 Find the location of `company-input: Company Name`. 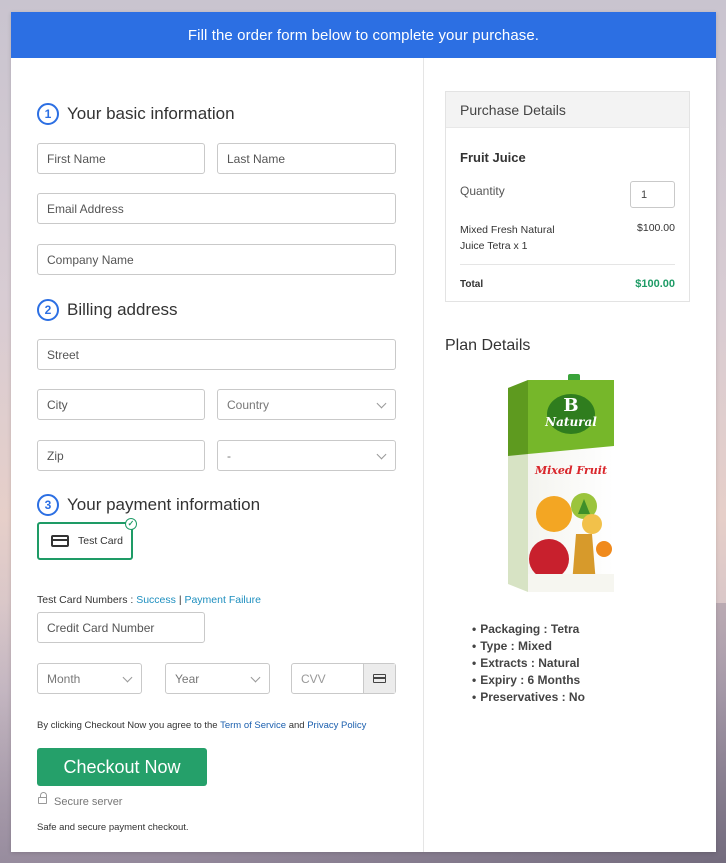

company-input: Company Name is located at coordinates (216, 259).